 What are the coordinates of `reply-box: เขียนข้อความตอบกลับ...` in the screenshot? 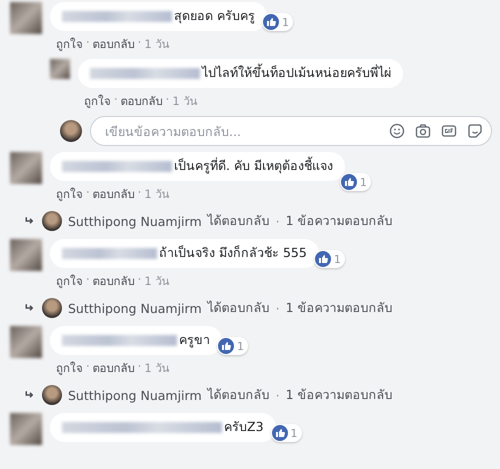 It's located at (291, 131).